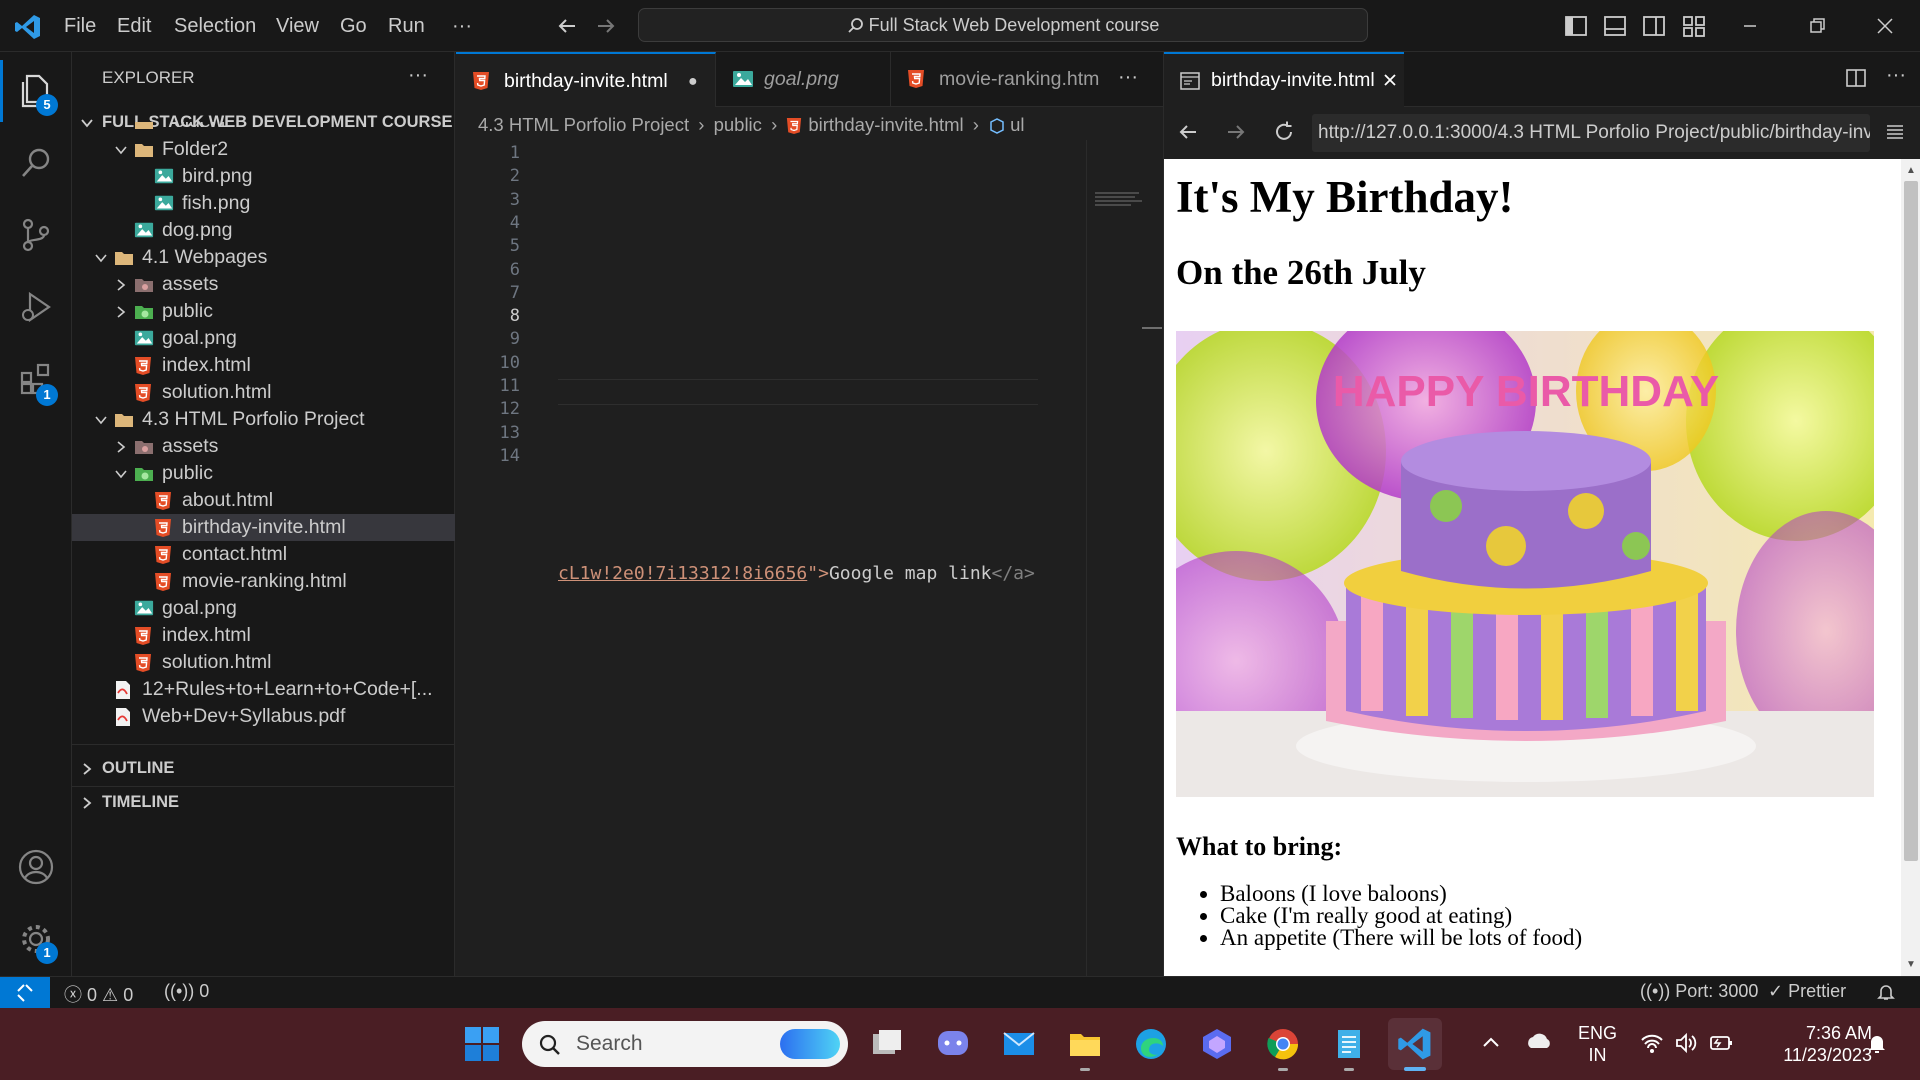 The image size is (1920, 1080). What do you see at coordinates (1491, 1043) in the screenshot?
I see `show-hidden-icons-icon` at bounding box center [1491, 1043].